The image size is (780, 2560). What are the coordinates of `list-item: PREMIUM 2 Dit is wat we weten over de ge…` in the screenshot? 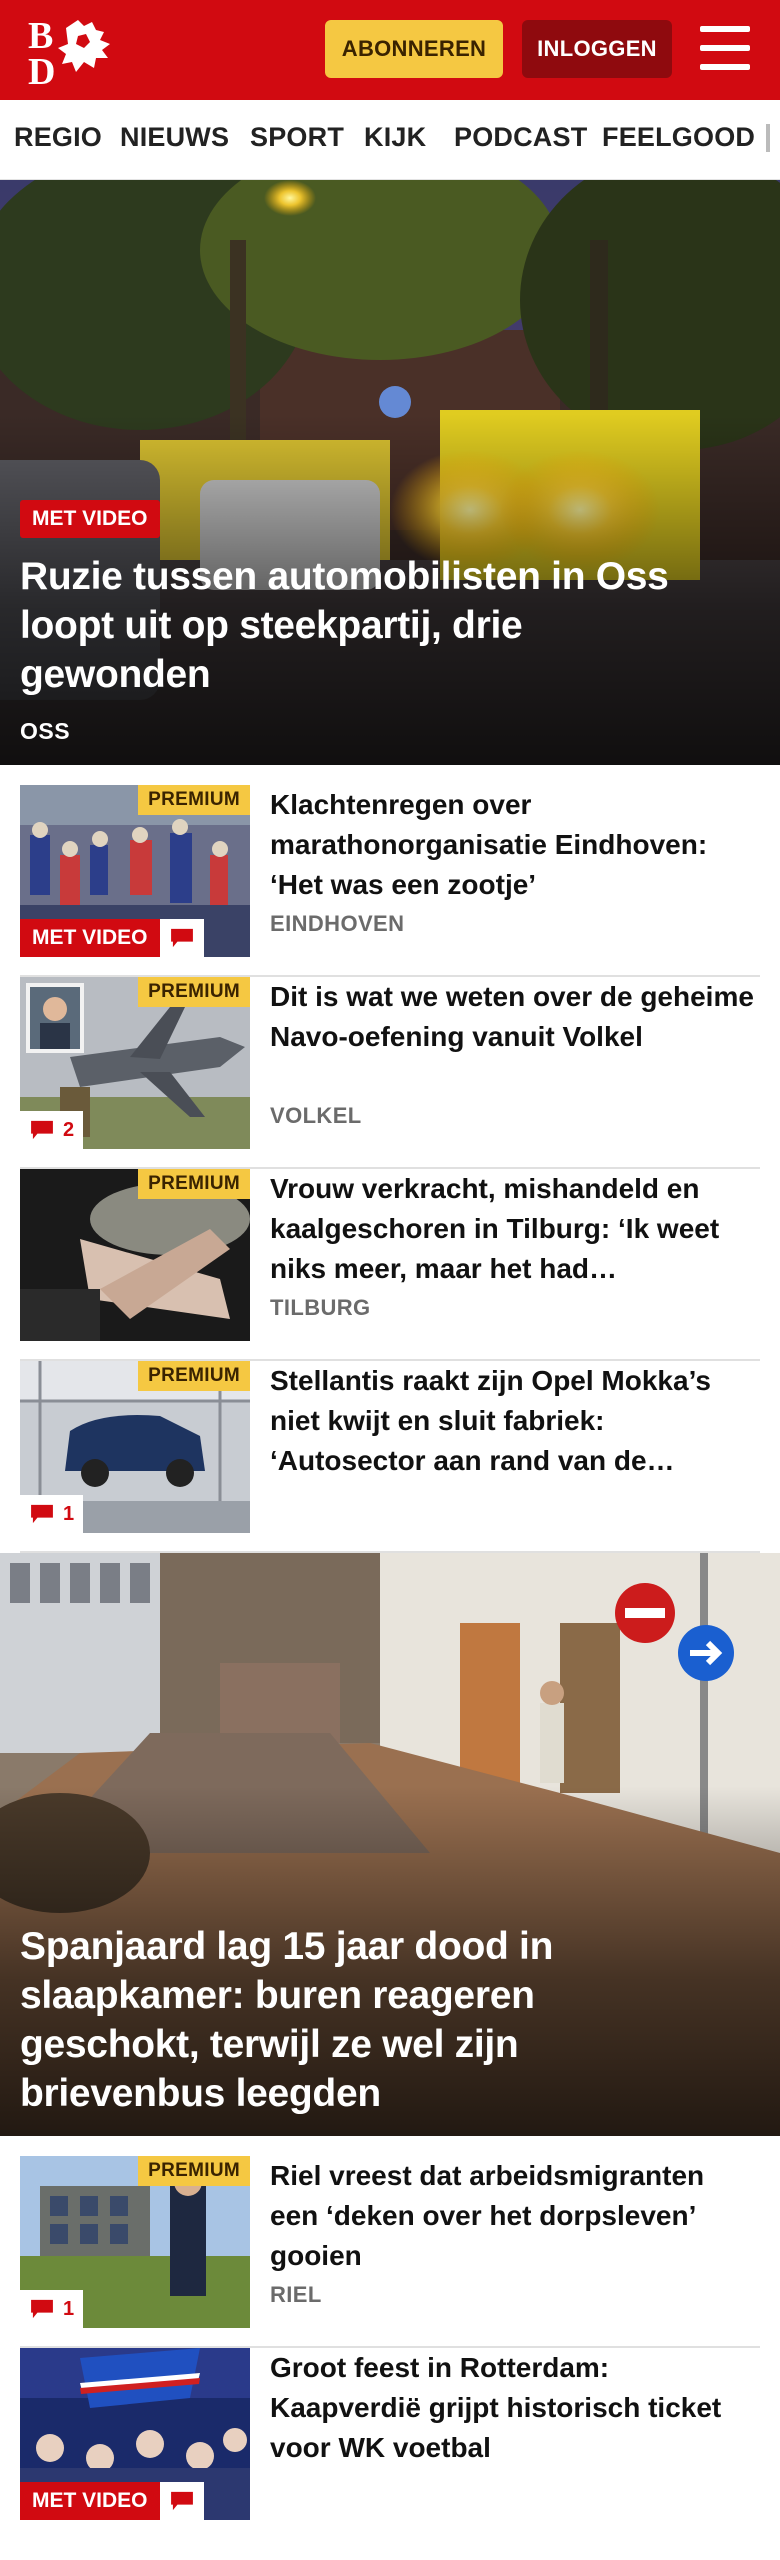 It's located at (390, 1073).